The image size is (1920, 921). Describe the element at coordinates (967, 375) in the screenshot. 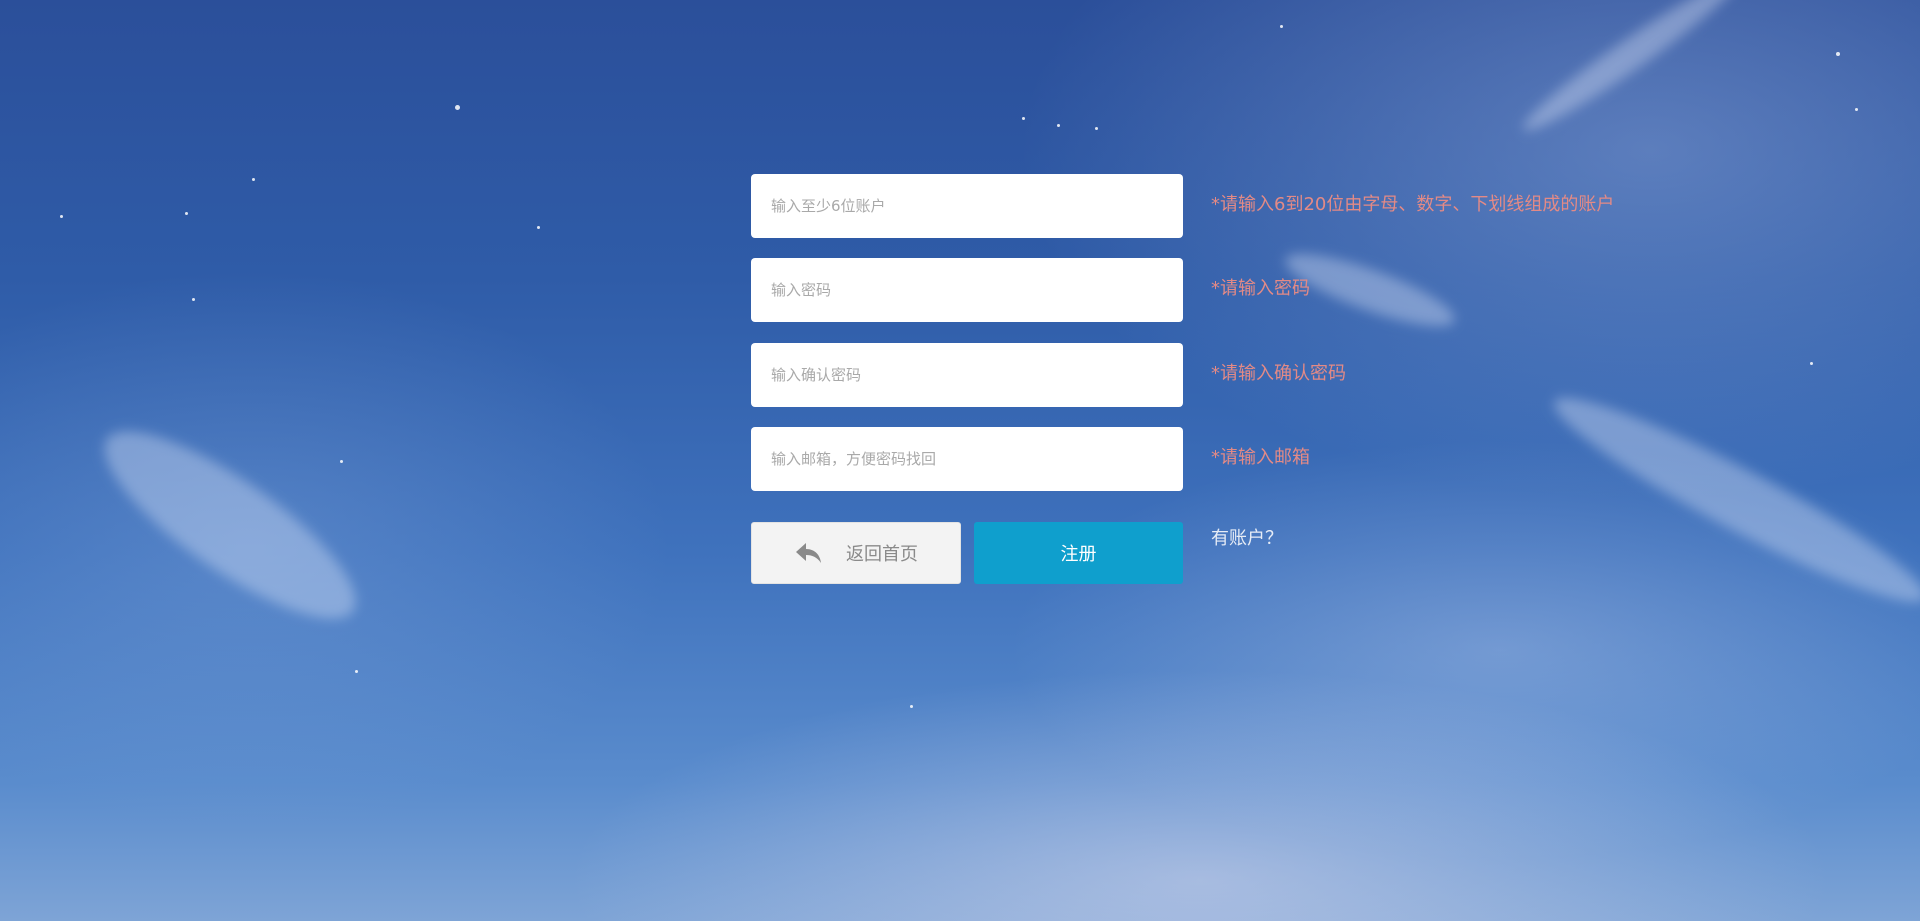

I see `confirm-password-input` at that location.